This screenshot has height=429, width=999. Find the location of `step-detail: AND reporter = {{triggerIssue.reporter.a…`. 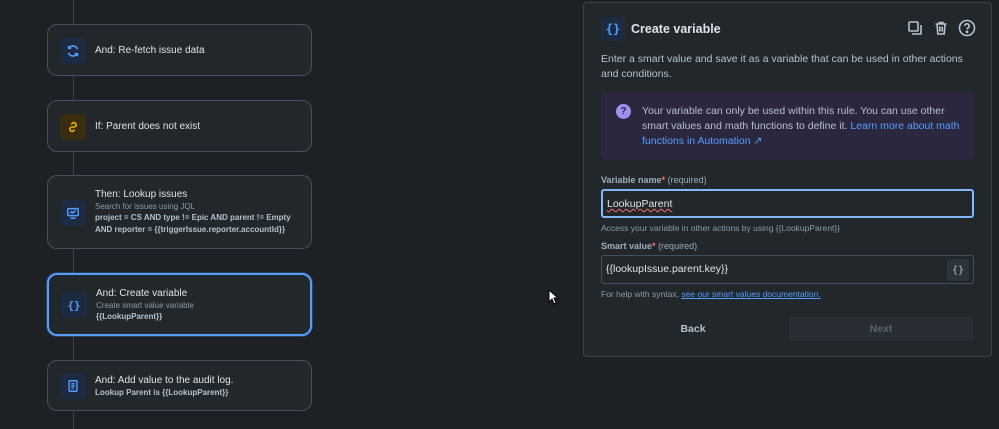

step-detail: AND reporter = {{triggerIssue.reporter.a… is located at coordinates (190, 229).